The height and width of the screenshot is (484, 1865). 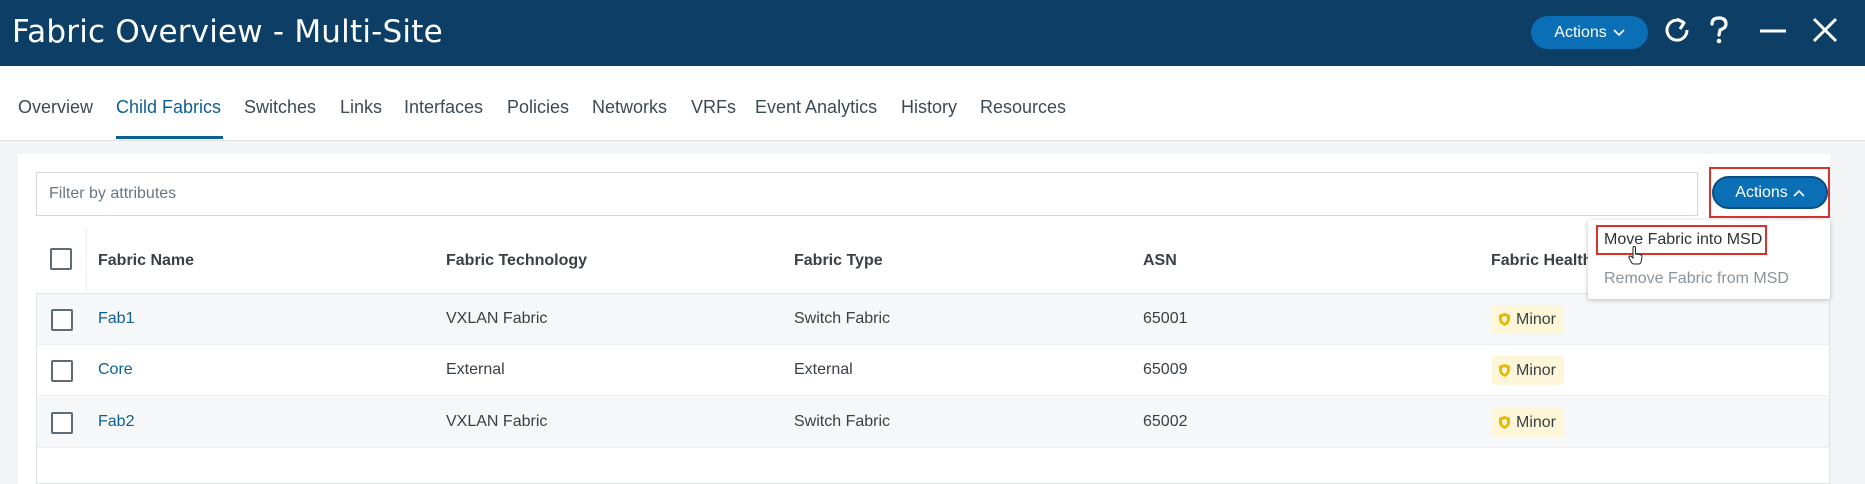 I want to click on tab-switches: Switches, so click(x=280, y=107).